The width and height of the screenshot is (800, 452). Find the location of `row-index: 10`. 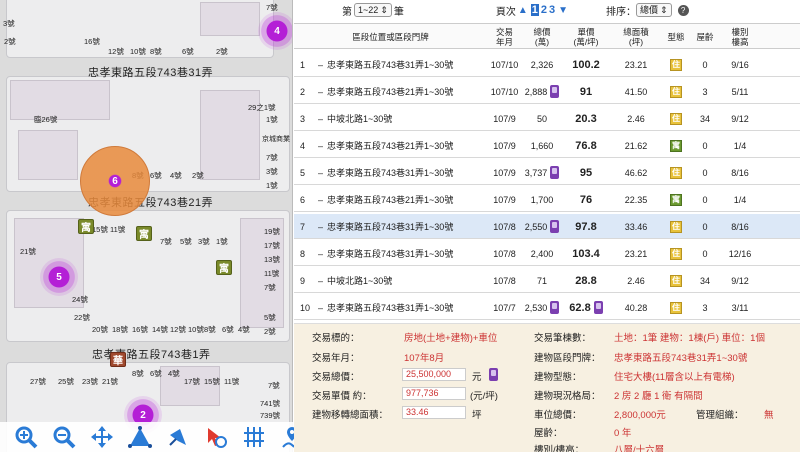

row-index: 10 is located at coordinates (307, 307).